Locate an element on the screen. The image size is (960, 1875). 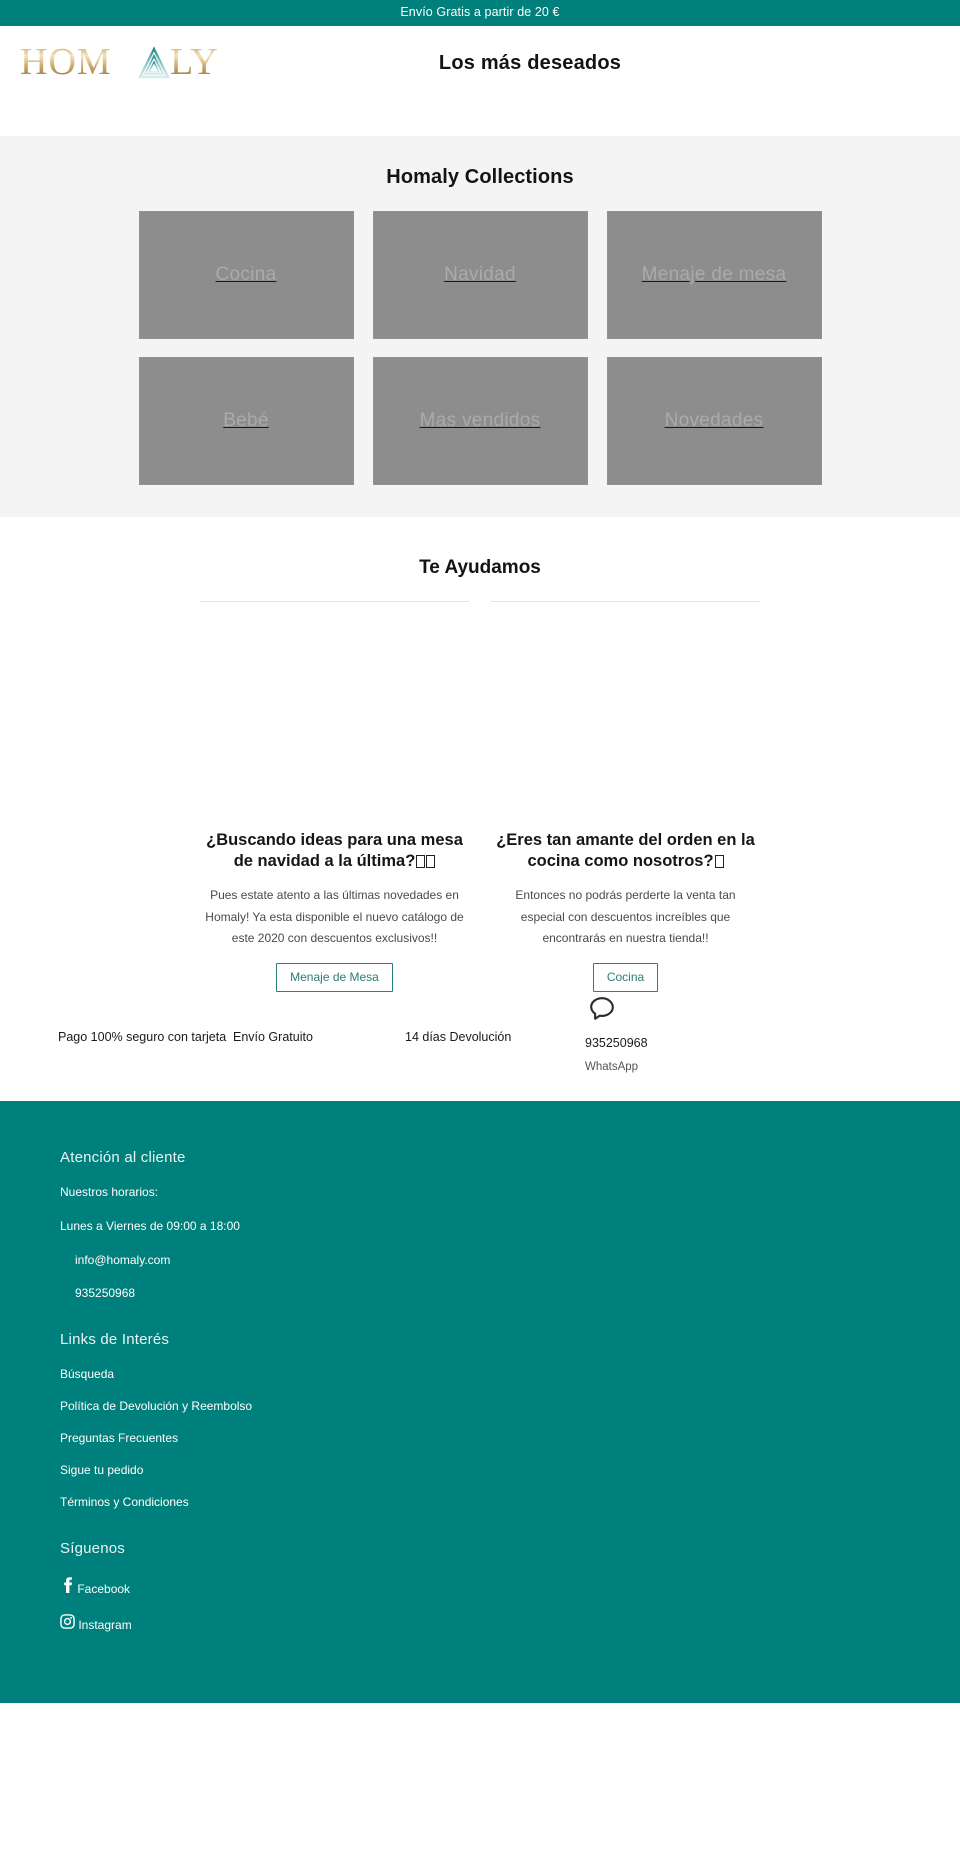
card-button-wrap: Cocina is located at coordinates (625, 978).